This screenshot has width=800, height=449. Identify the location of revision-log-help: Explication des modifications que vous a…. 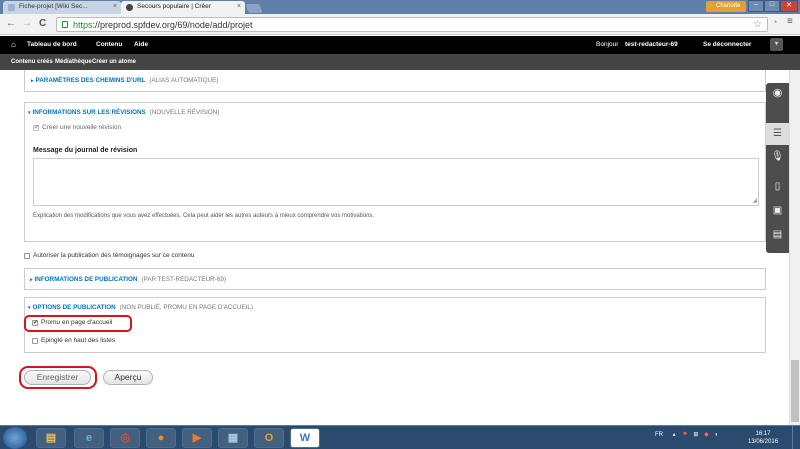
(204, 216).